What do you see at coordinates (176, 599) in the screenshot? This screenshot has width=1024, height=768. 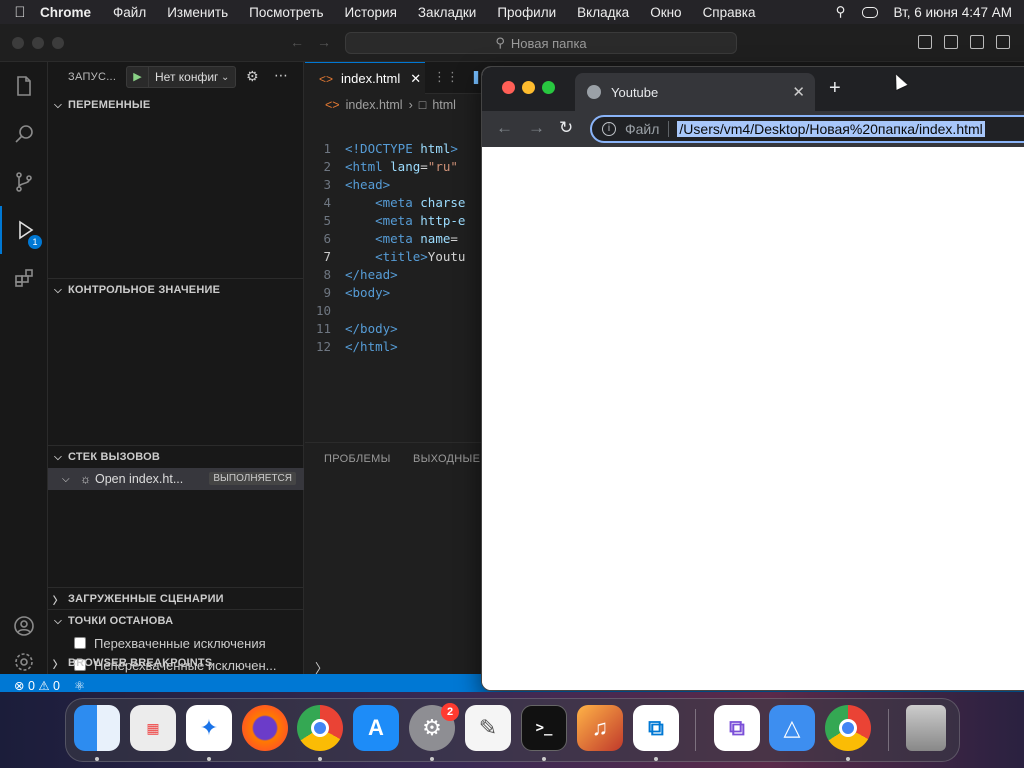 I see `loaded-scripts-section-header: 〉 ЗАГРУЖЕННЫЕ СЦЕНАРИИ` at bounding box center [176, 599].